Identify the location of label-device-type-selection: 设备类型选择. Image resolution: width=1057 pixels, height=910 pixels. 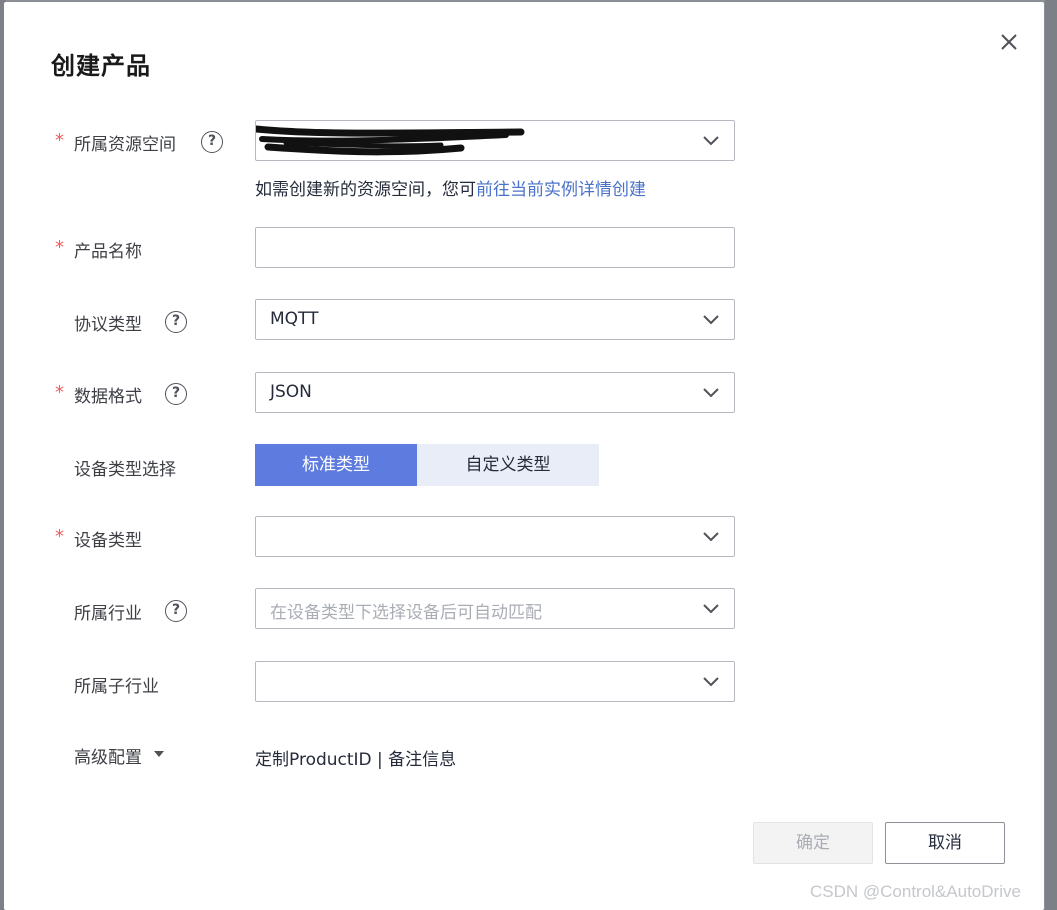
(125, 470).